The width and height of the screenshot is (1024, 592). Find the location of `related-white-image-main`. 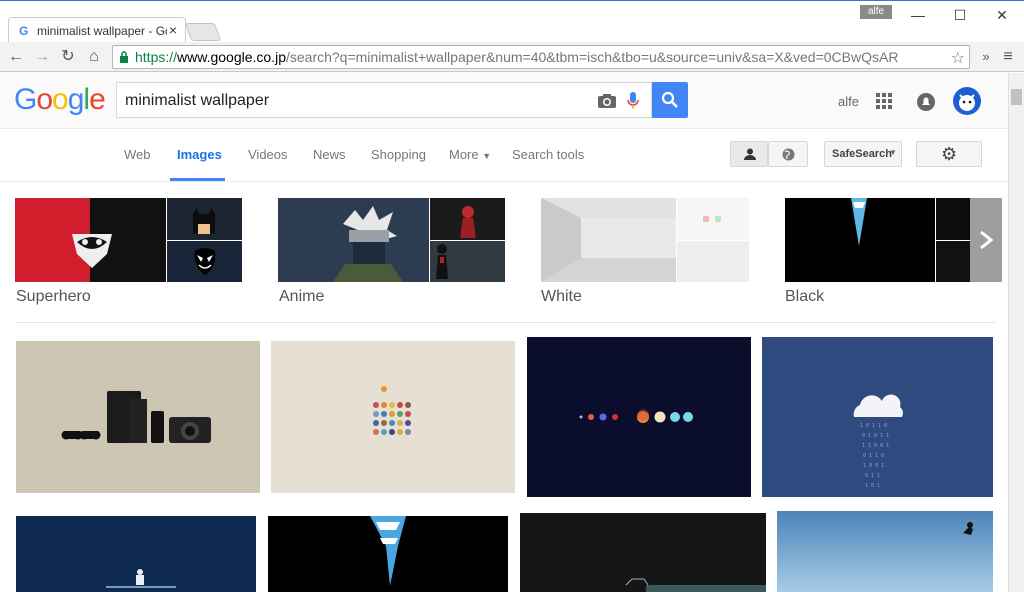

related-white-image-main is located at coordinates (608, 240).